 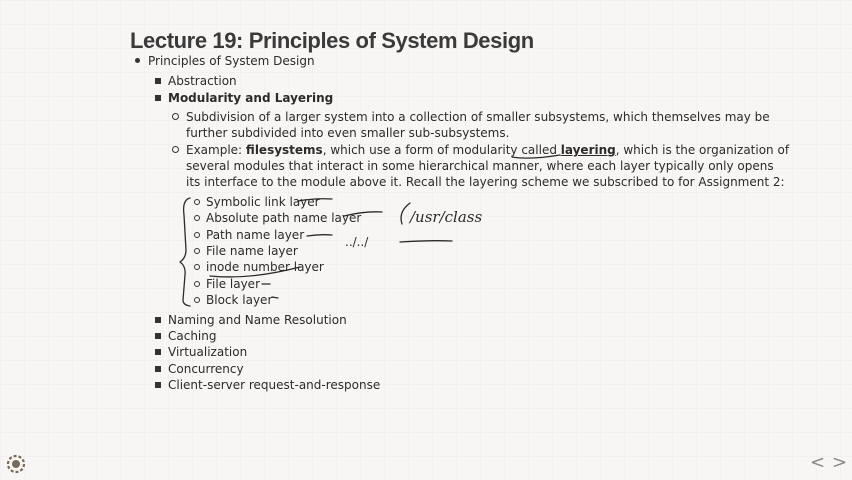 What do you see at coordinates (16, 464) in the screenshot?
I see `course-logo-icon` at bounding box center [16, 464].